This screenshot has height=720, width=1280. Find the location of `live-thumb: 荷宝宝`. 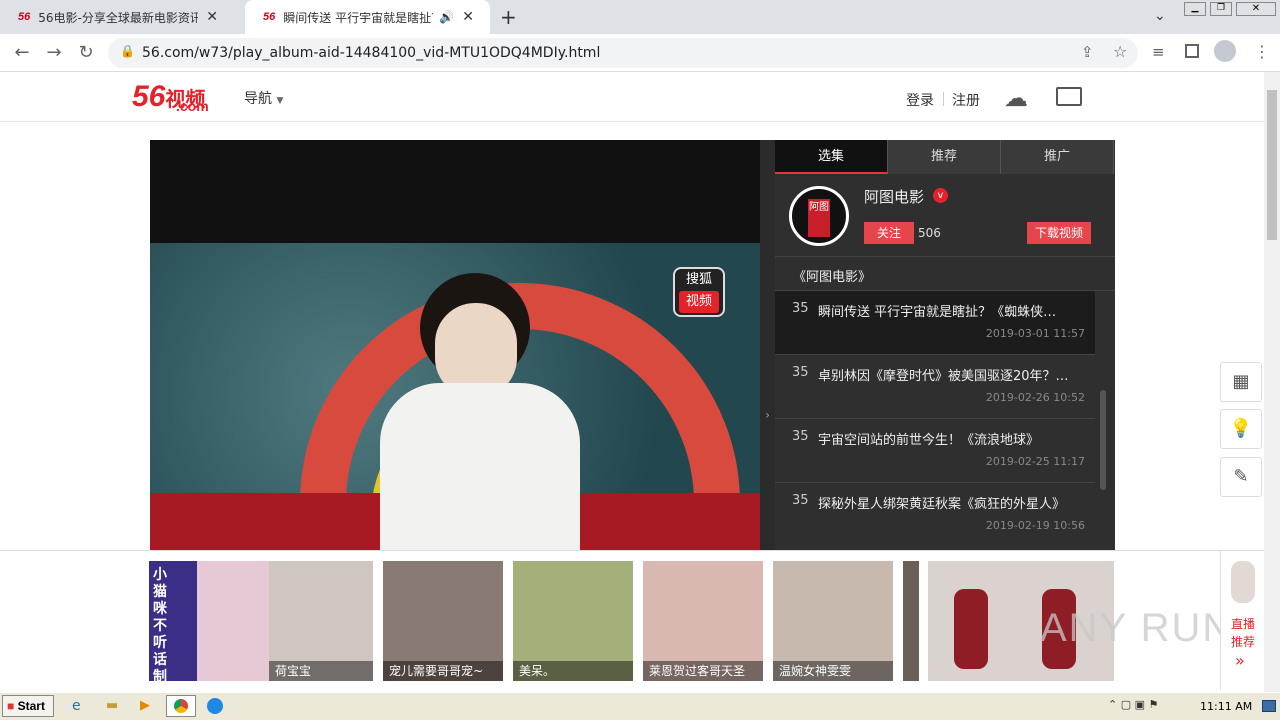

live-thumb: 荷宝宝 is located at coordinates (321, 621).